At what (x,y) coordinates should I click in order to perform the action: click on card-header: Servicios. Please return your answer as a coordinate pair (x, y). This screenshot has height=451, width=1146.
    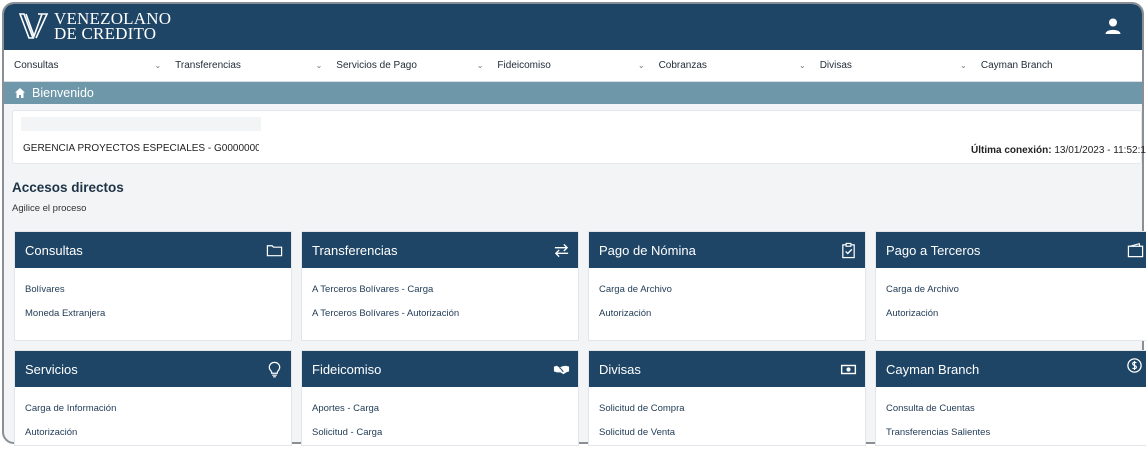
    Looking at the image, I should click on (153, 369).